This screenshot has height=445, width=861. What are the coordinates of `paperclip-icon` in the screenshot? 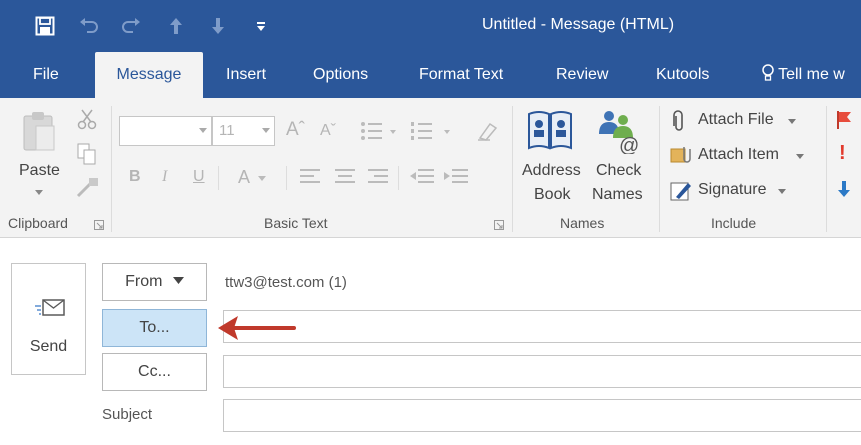 It's located at (678, 120).